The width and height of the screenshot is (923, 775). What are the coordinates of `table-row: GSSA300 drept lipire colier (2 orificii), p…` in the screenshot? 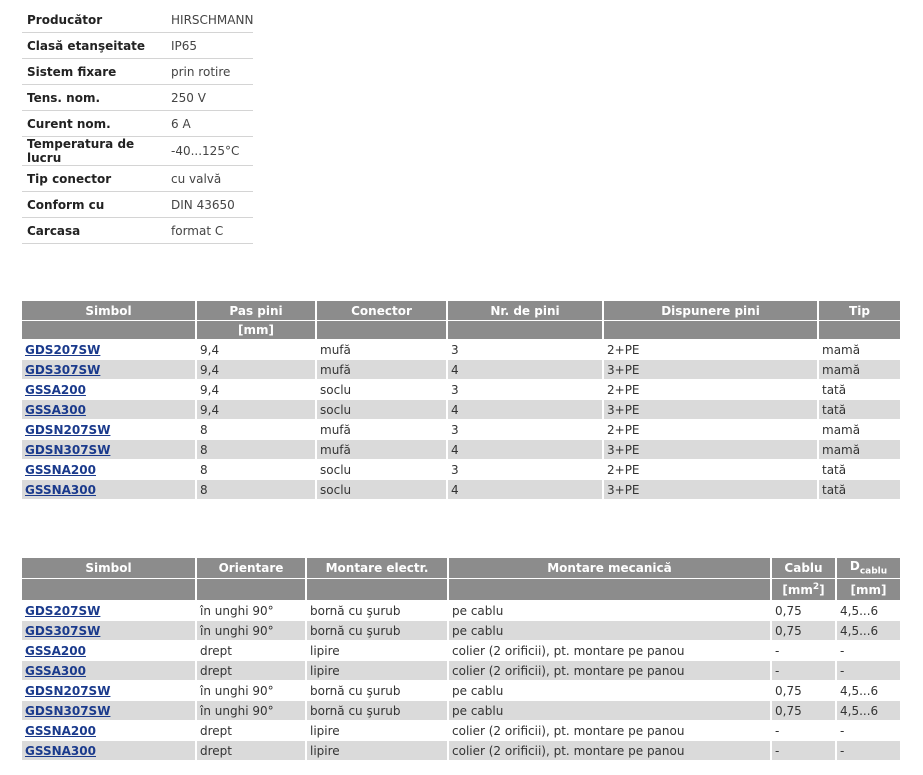 It's located at (461, 671).